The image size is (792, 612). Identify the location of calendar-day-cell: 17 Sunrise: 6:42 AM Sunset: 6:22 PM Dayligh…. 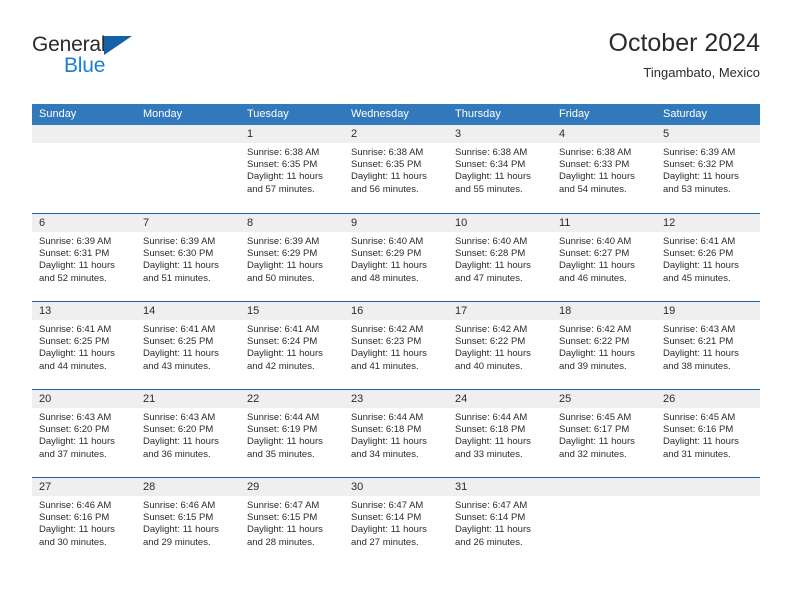
(500, 345).